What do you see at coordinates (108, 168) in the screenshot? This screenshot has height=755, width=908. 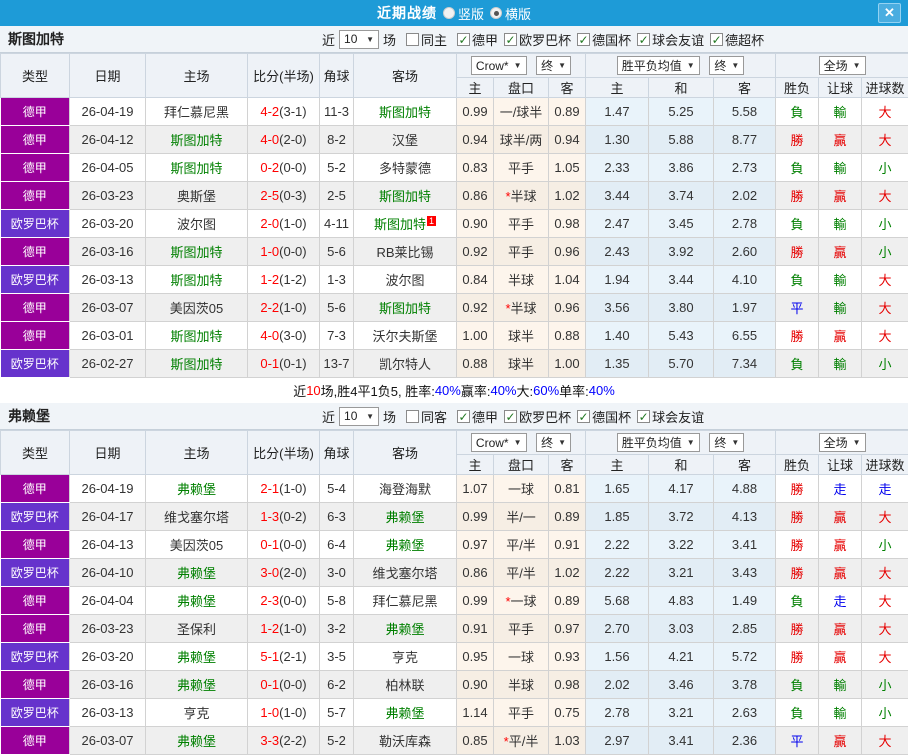 I see `date-cell: 26-04-05` at bounding box center [108, 168].